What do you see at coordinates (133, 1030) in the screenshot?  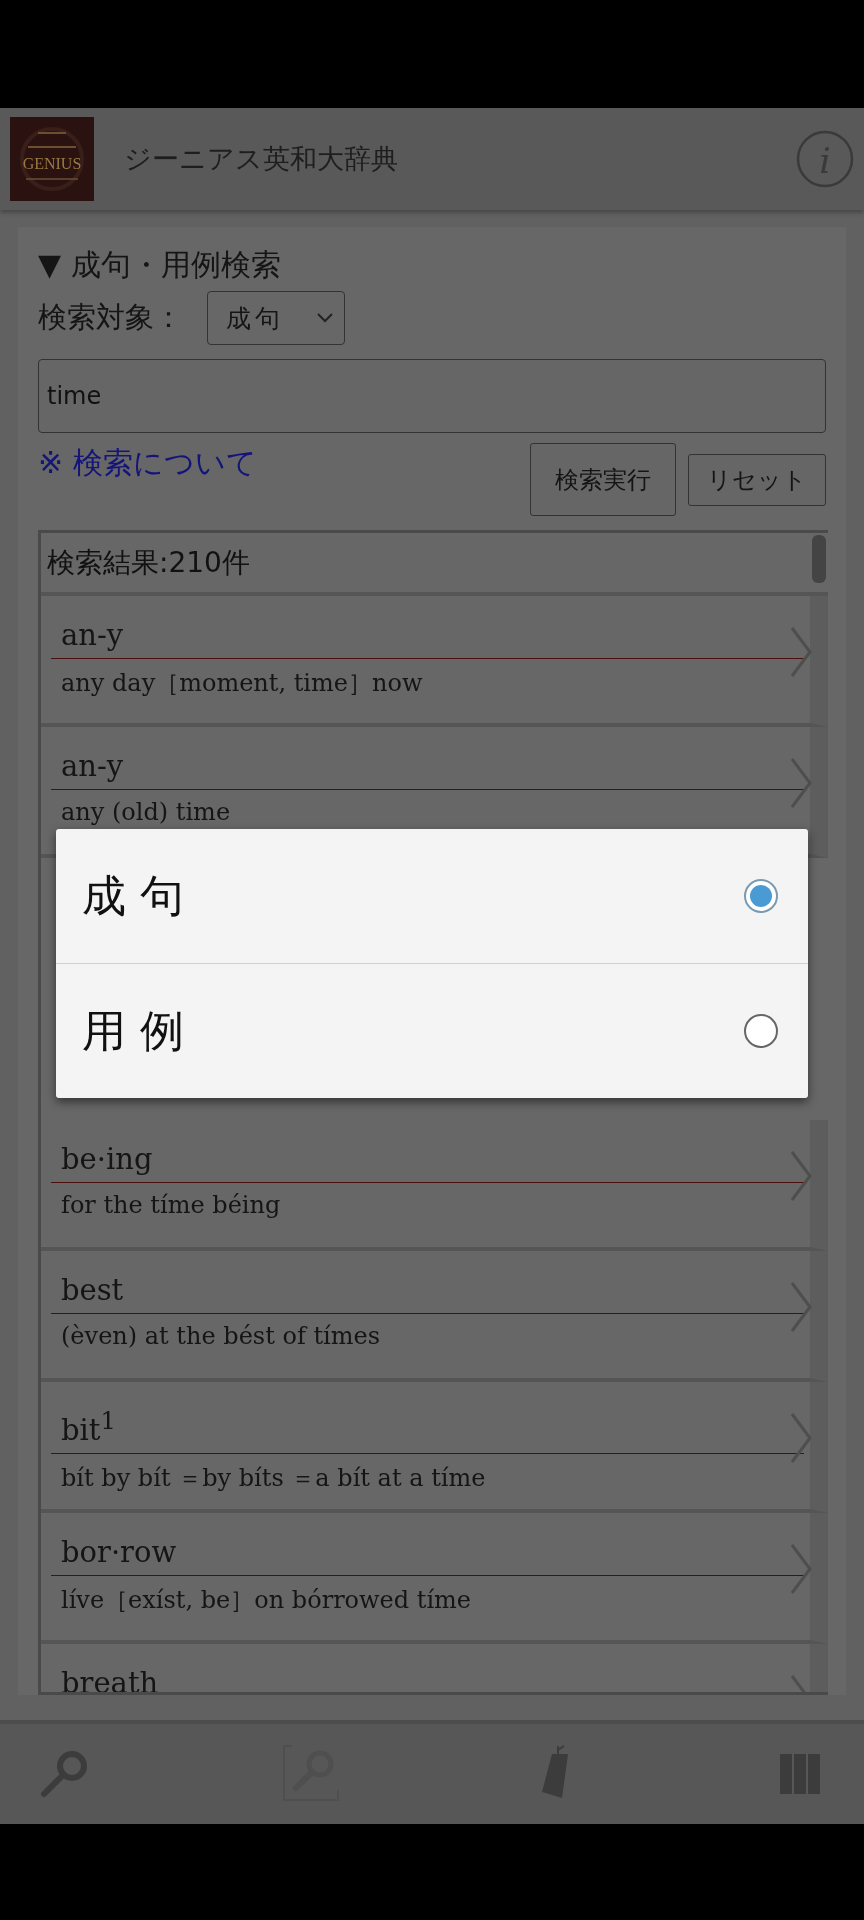 I see `option-label: 用 例` at bounding box center [133, 1030].